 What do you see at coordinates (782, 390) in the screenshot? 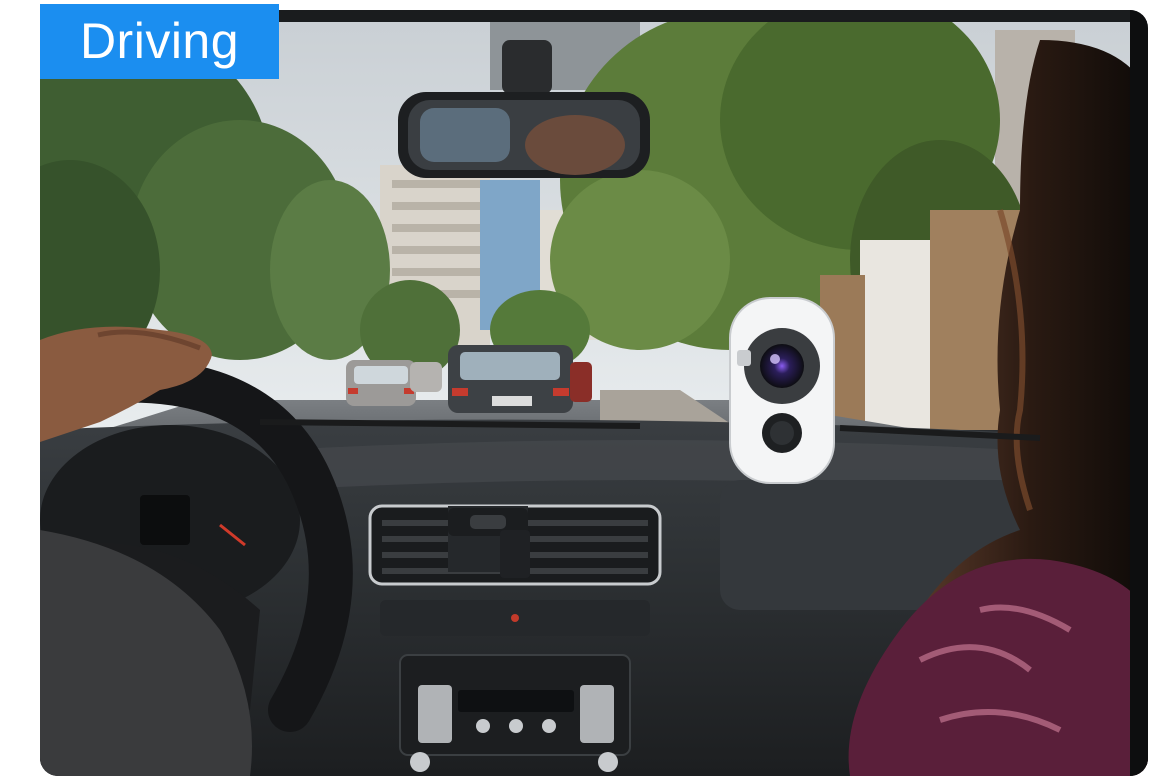
I see `security-camera` at bounding box center [782, 390].